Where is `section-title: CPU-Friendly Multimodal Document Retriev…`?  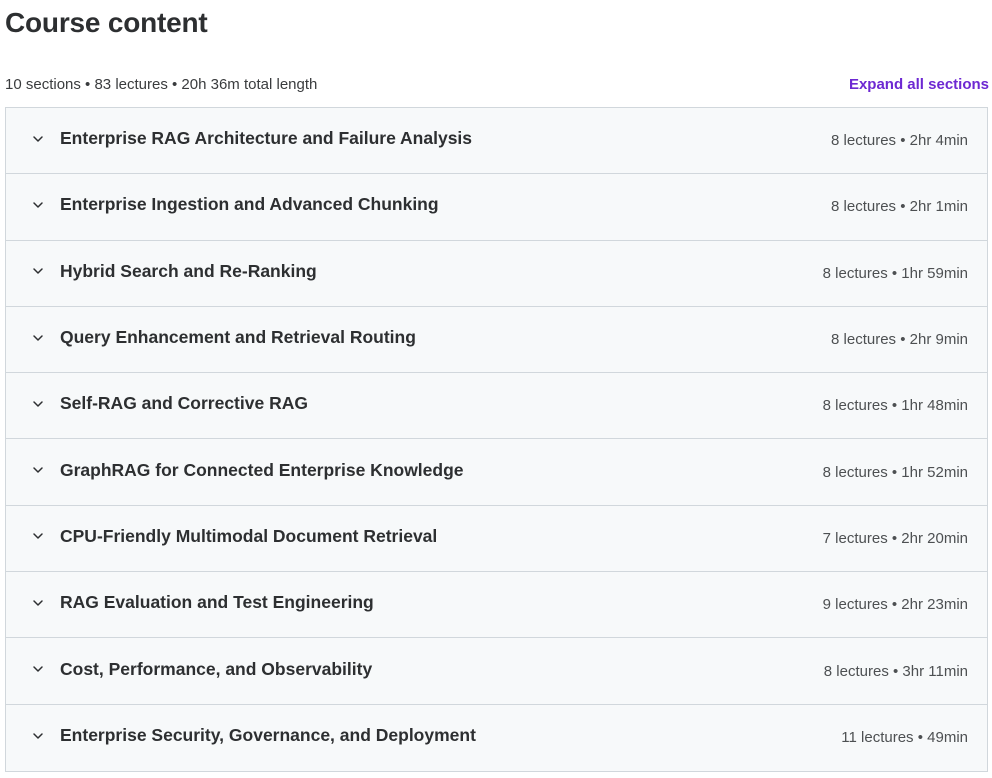 section-title: CPU-Friendly Multimodal Document Retriev… is located at coordinates (249, 535).